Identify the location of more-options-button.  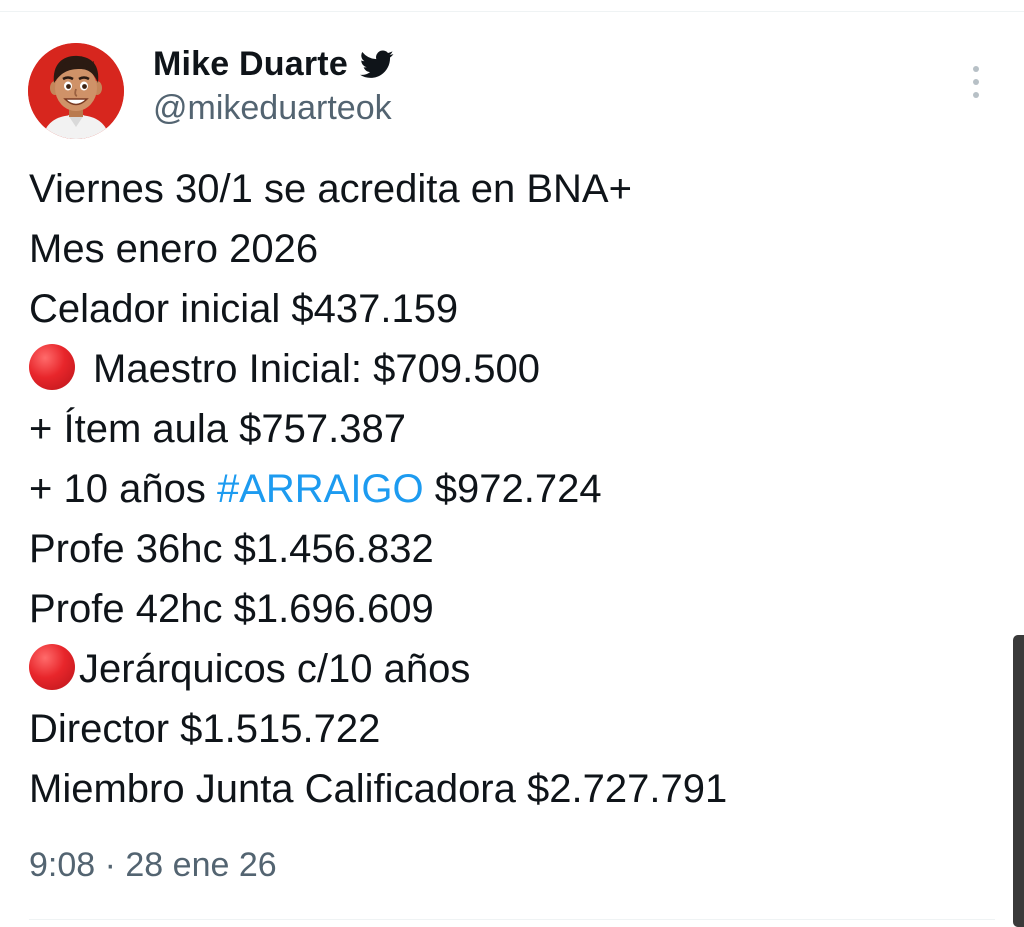
(976, 82).